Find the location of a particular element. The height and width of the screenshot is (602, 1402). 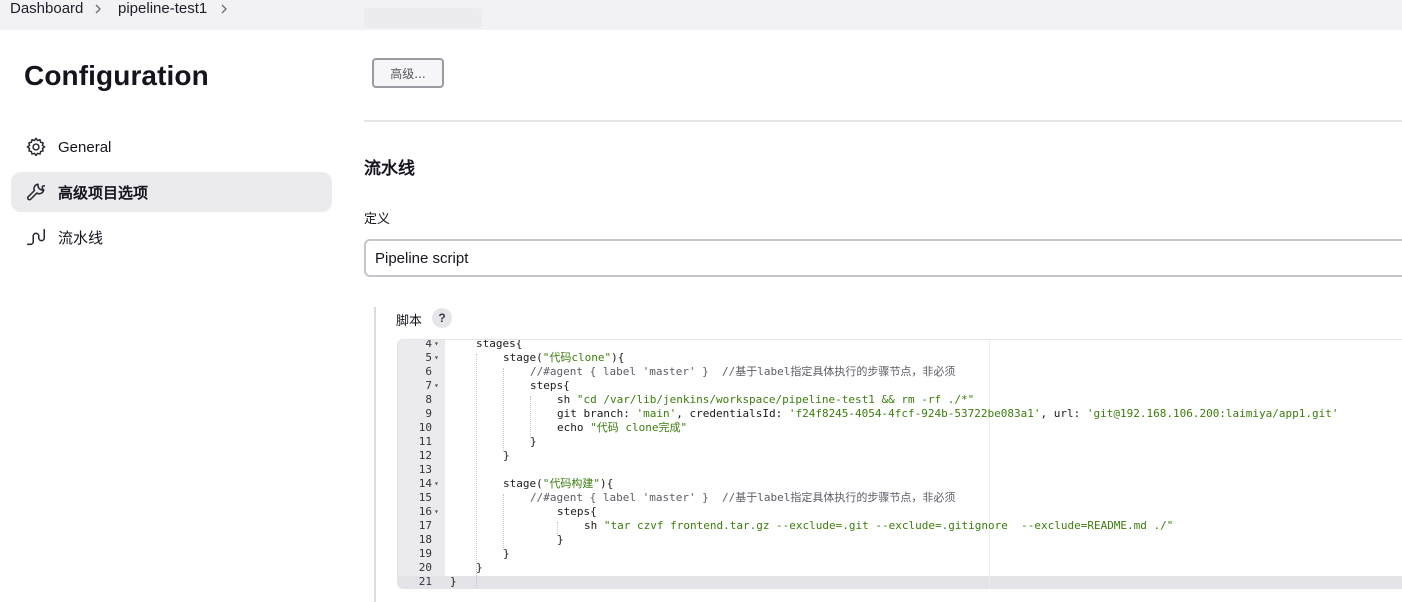

sidebar-item-advanced-options: 高级项目选项 is located at coordinates (171, 192).